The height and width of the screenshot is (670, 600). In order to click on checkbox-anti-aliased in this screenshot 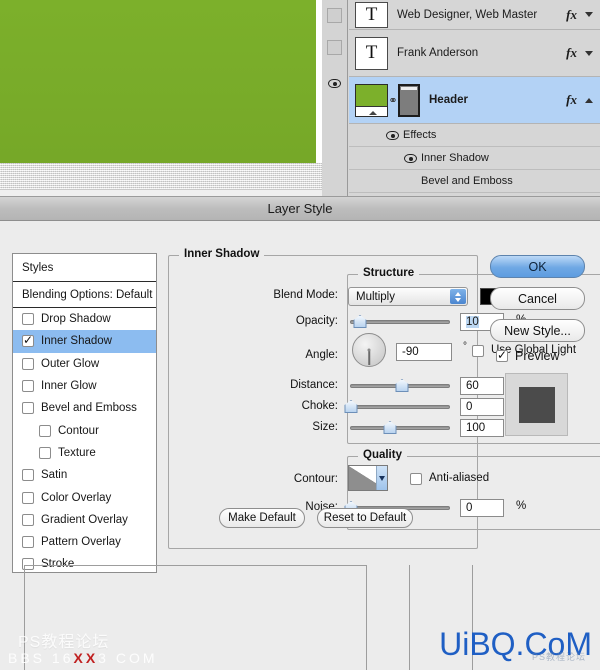, I will do `click(416, 479)`.